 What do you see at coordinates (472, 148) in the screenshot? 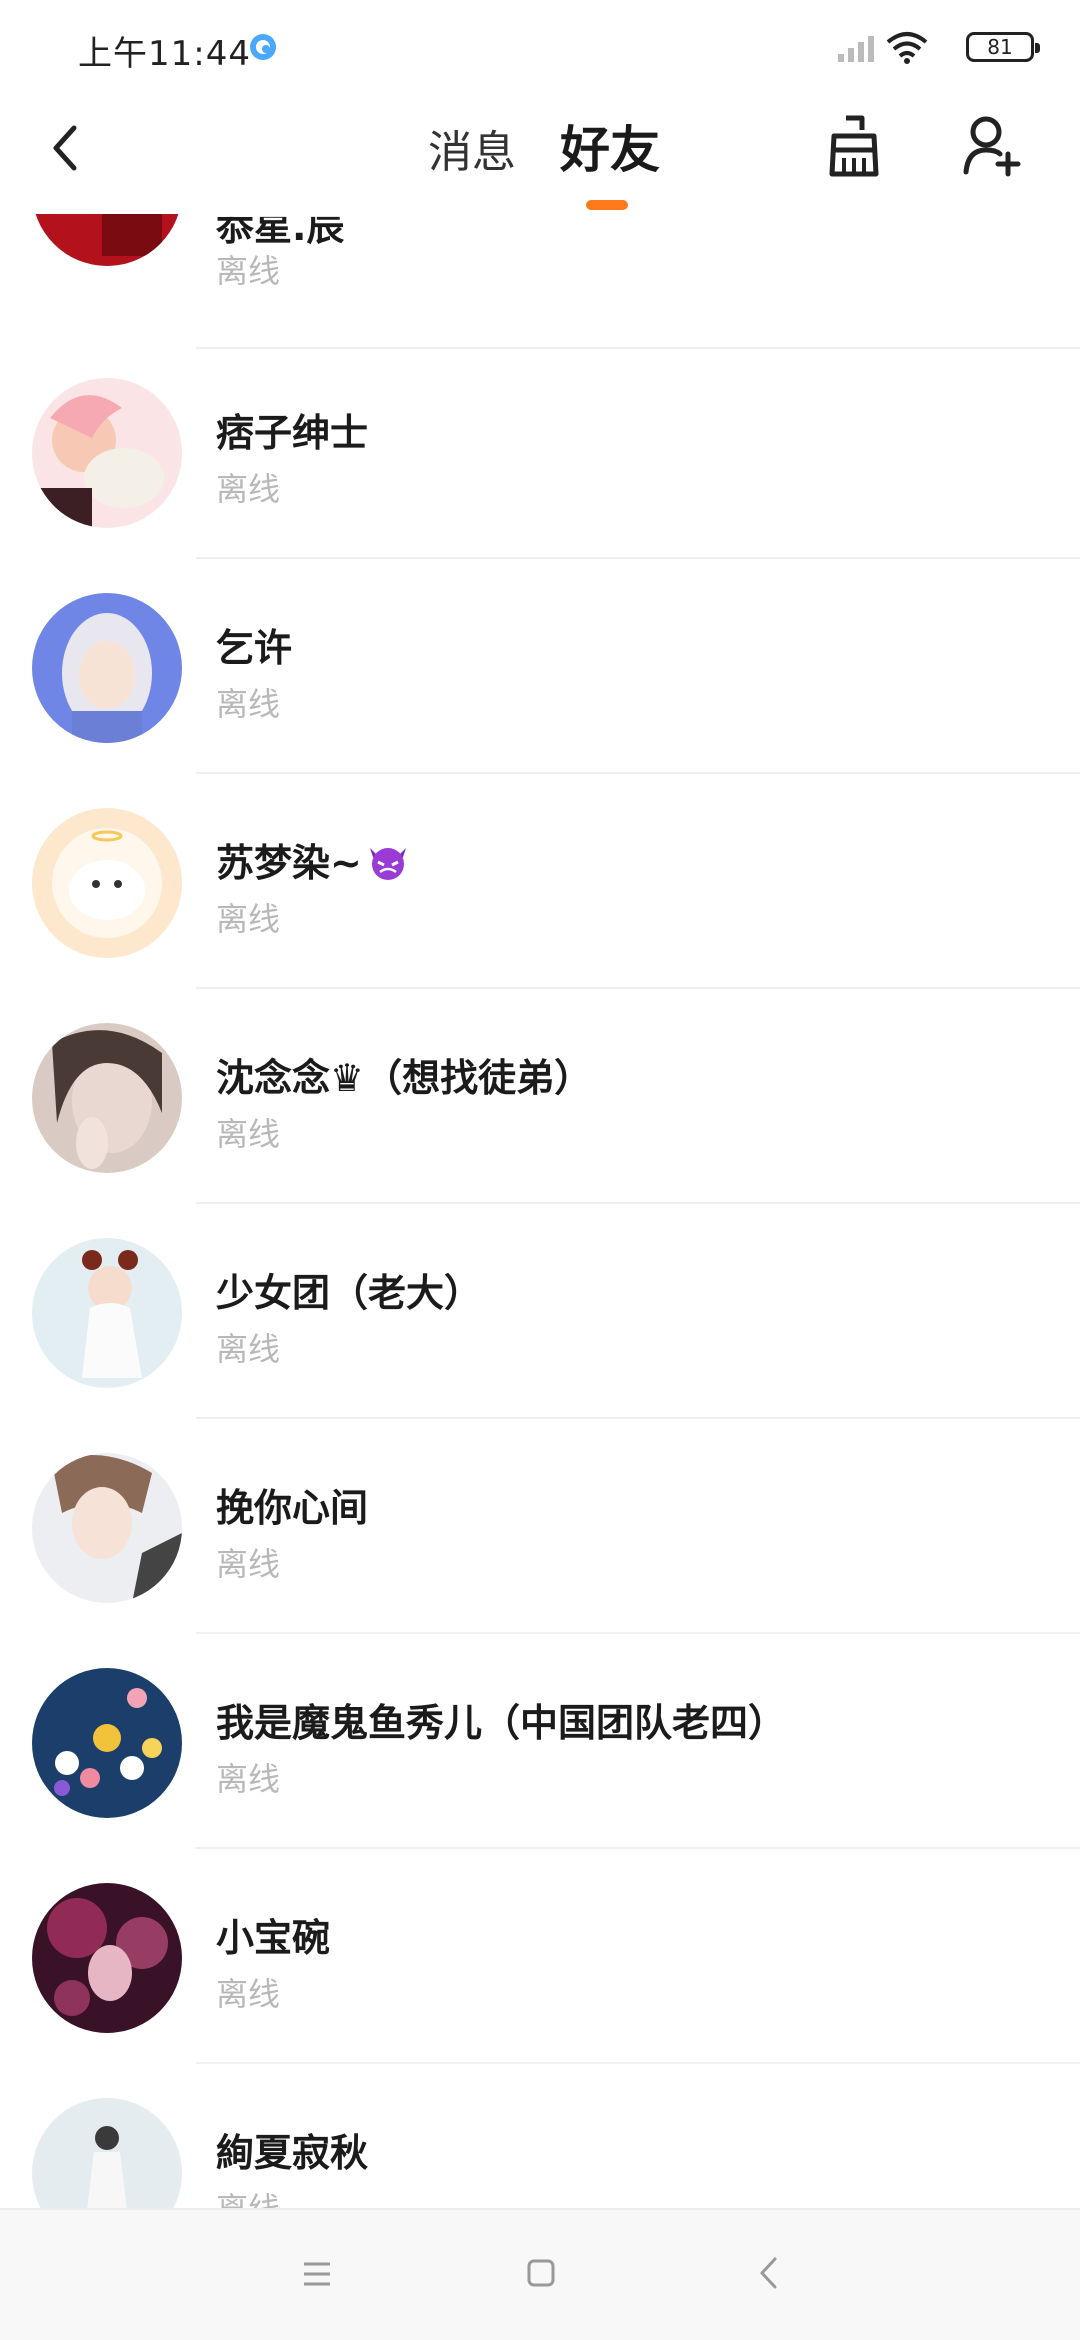
I see `tab-messages: 消息` at bounding box center [472, 148].